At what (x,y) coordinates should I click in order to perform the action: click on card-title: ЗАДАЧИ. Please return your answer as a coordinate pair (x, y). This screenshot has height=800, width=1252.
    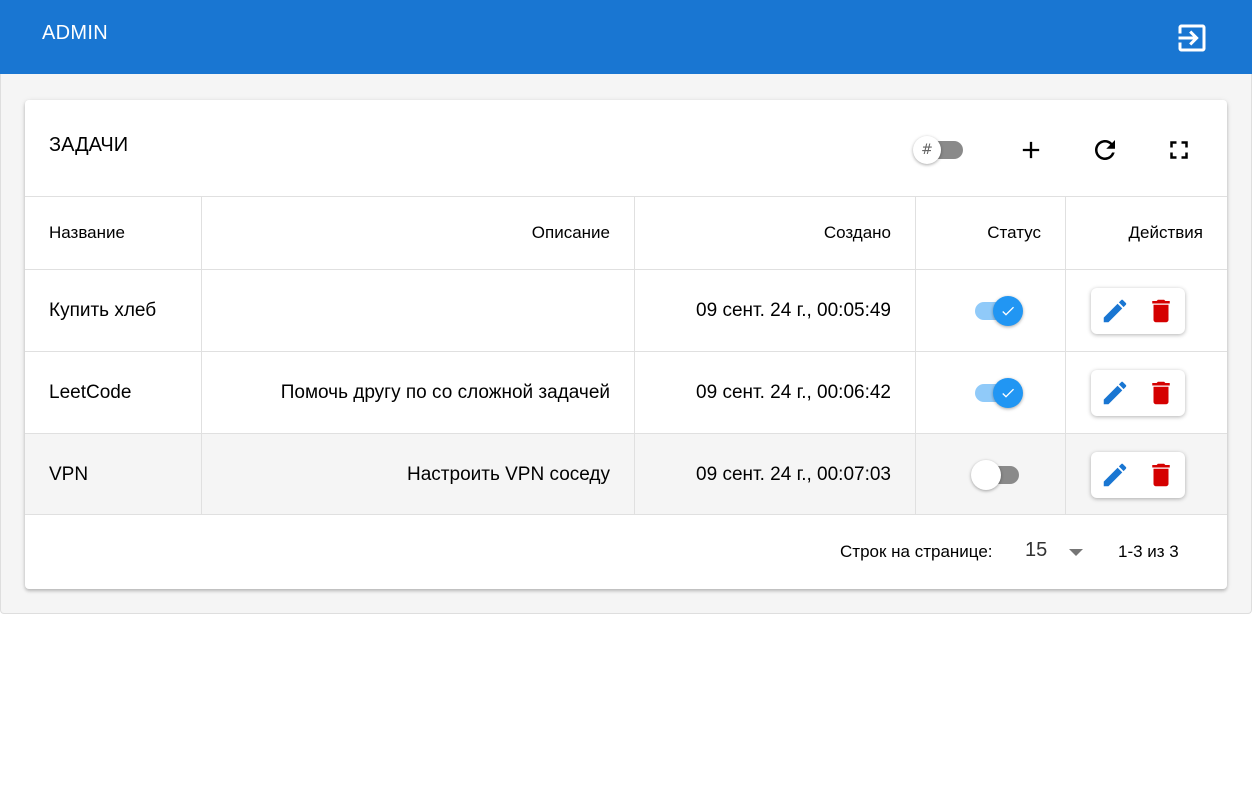
    Looking at the image, I should click on (89, 145).